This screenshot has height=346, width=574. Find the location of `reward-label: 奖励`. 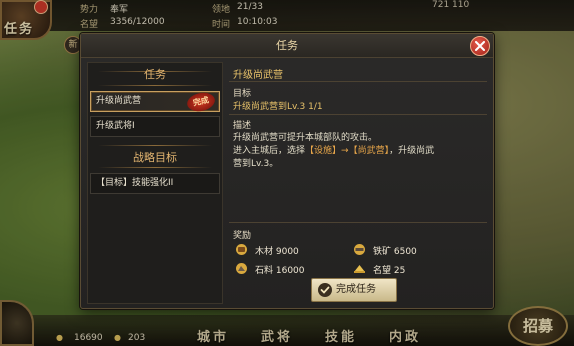

reward-label: 奖励 is located at coordinates (242, 236).